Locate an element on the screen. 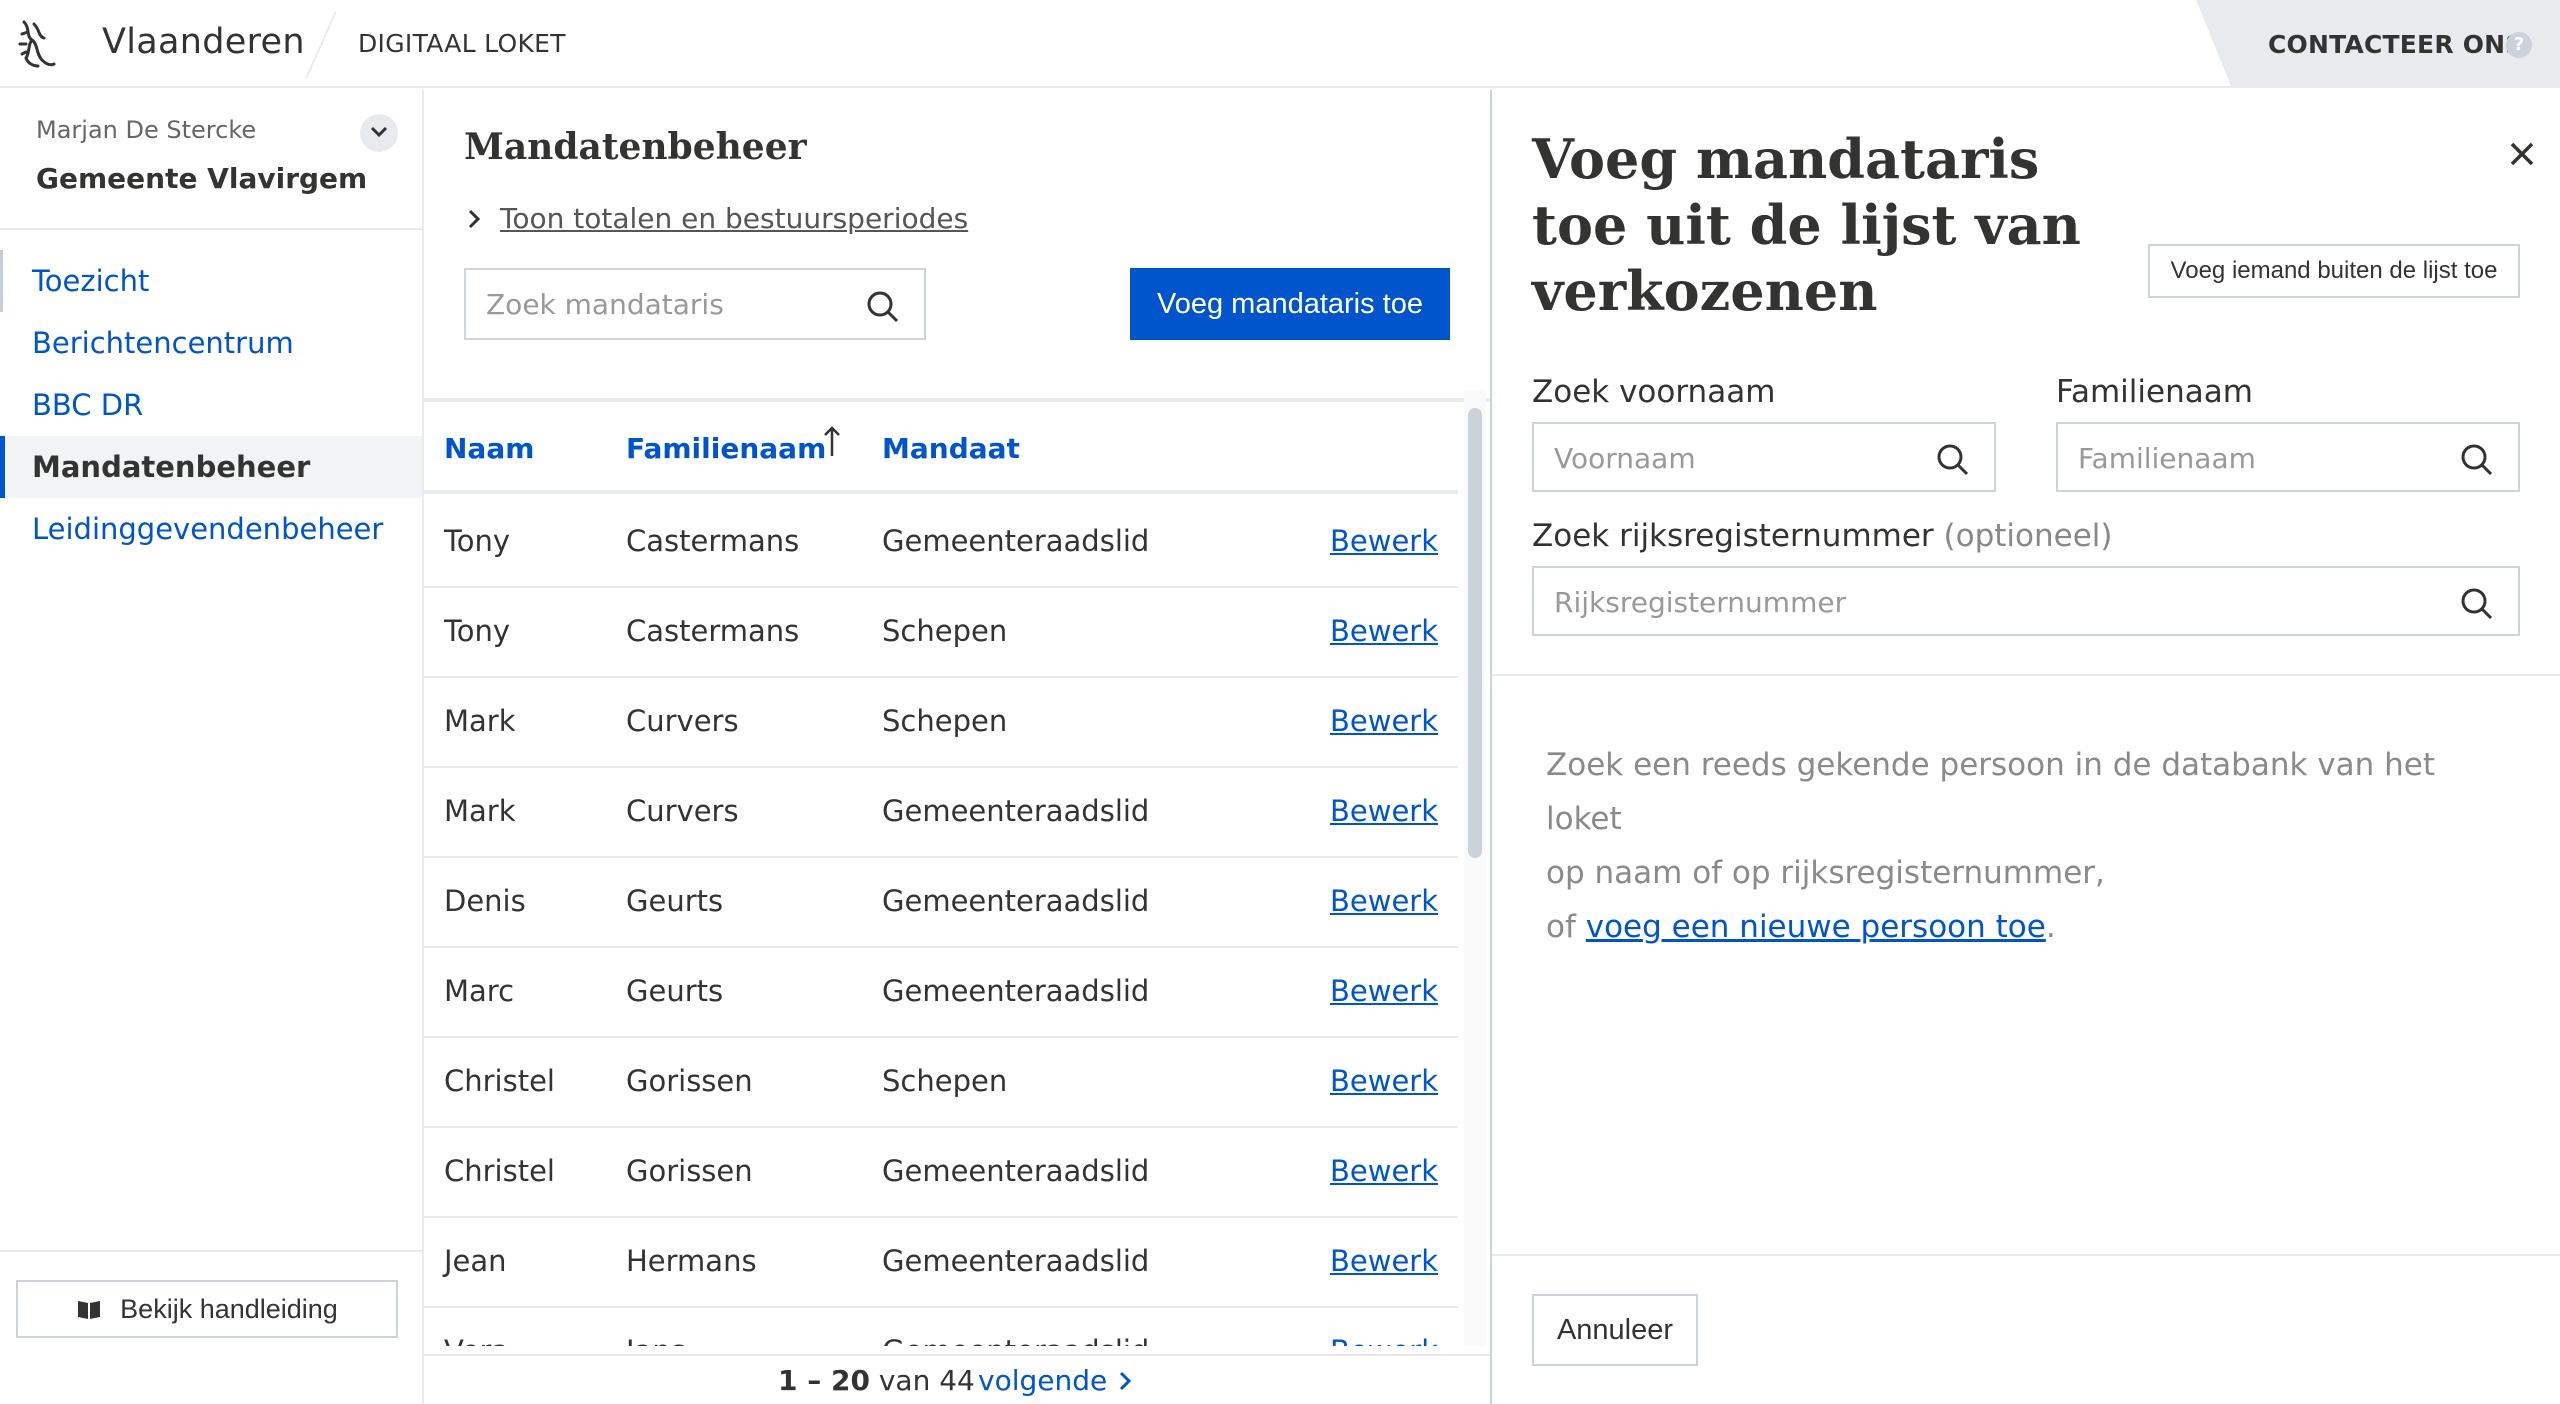 The image size is (2560, 1404). mandataris-search is located at coordinates (695, 304).